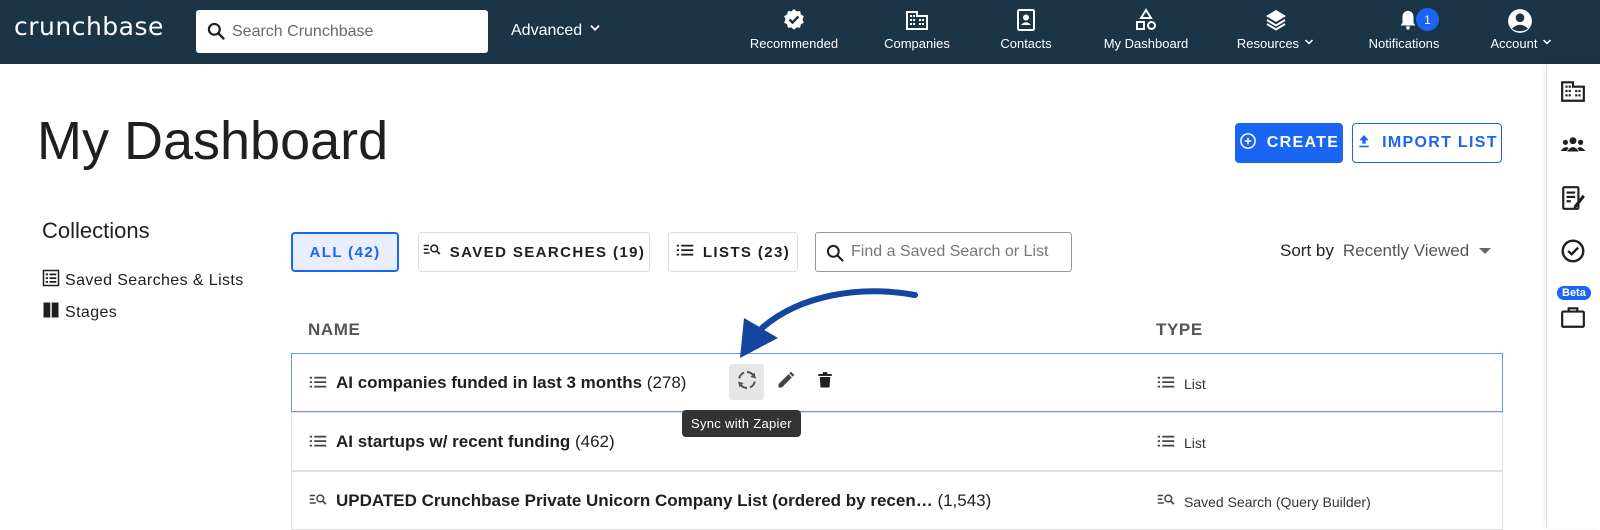  I want to click on import-list-label: IMPORT LIST, so click(1440, 142).